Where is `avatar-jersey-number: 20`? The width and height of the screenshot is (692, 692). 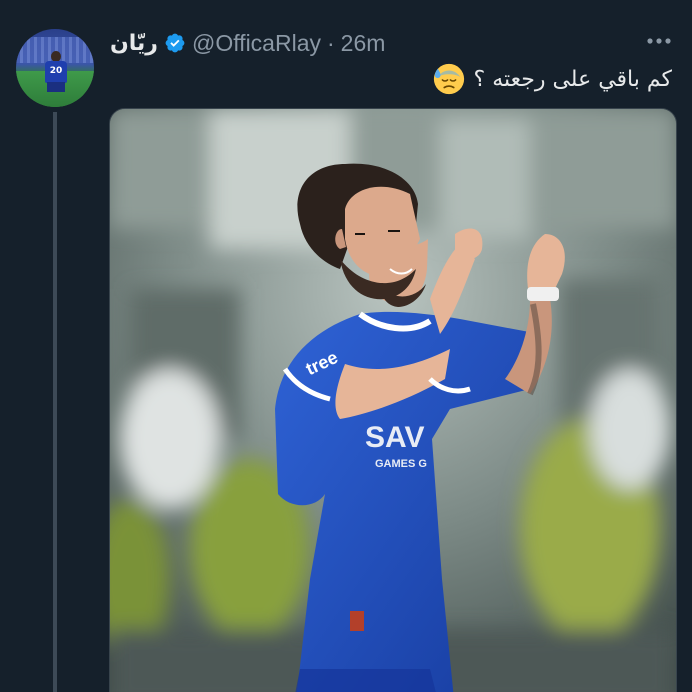
avatar-jersey-number: 20 is located at coordinates (56, 72).